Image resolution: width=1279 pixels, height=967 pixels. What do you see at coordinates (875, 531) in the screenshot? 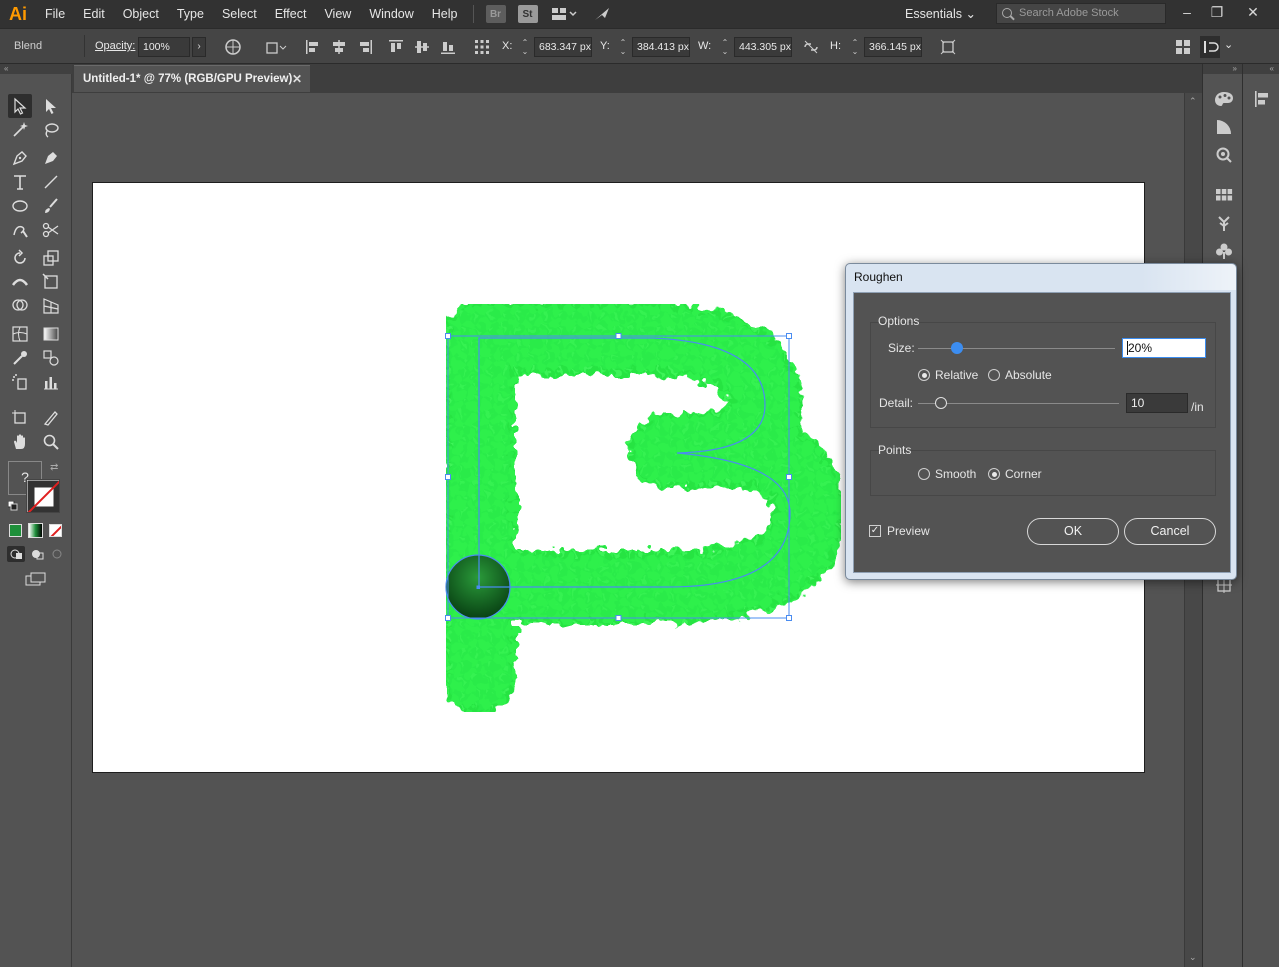
I see `preview-checkbox: ✓` at bounding box center [875, 531].